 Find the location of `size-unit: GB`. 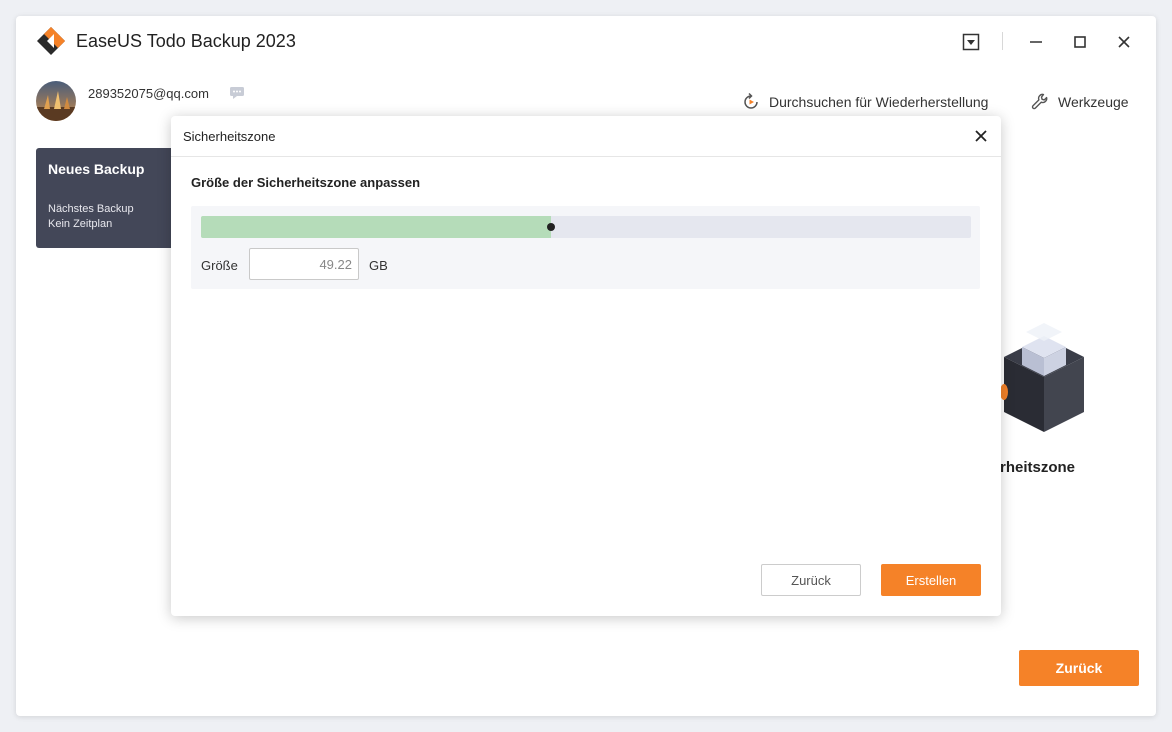

size-unit: GB is located at coordinates (378, 265).